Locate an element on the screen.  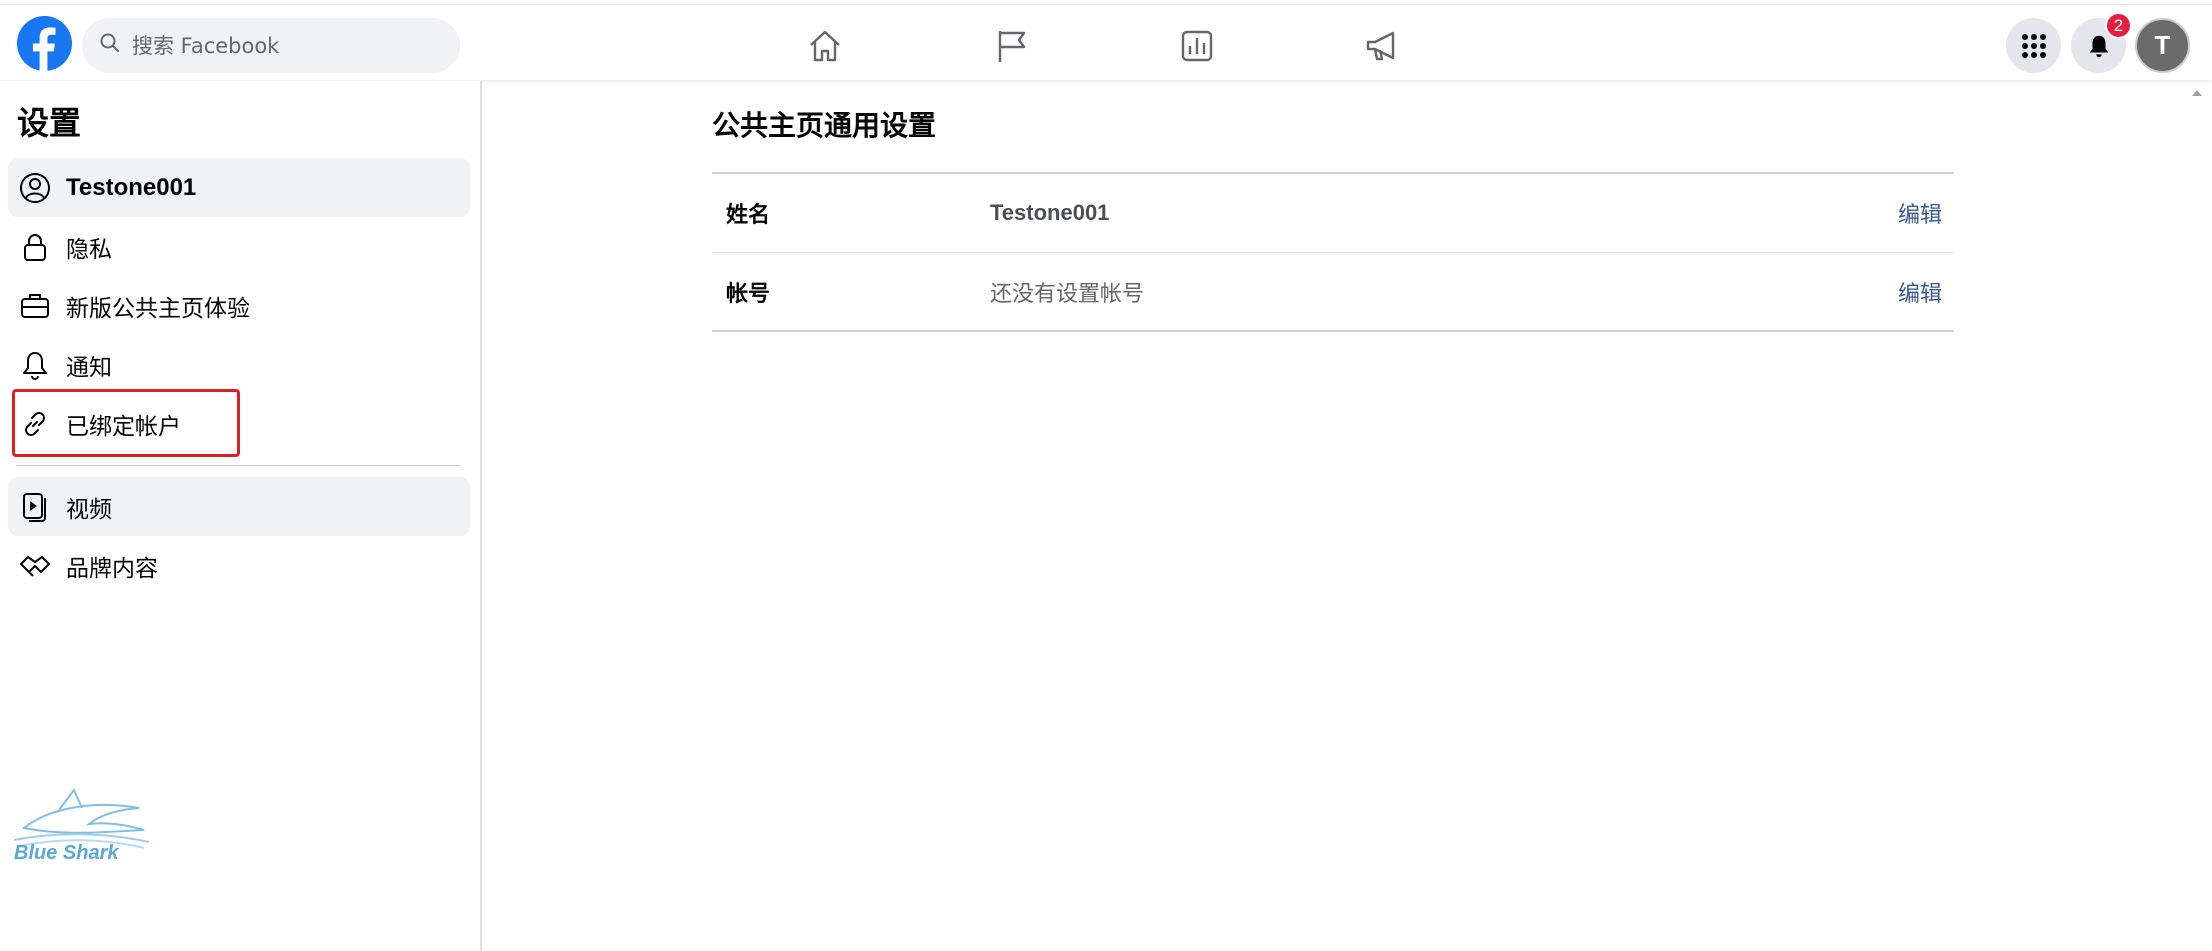
handshake-icon is located at coordinates (35, 566).